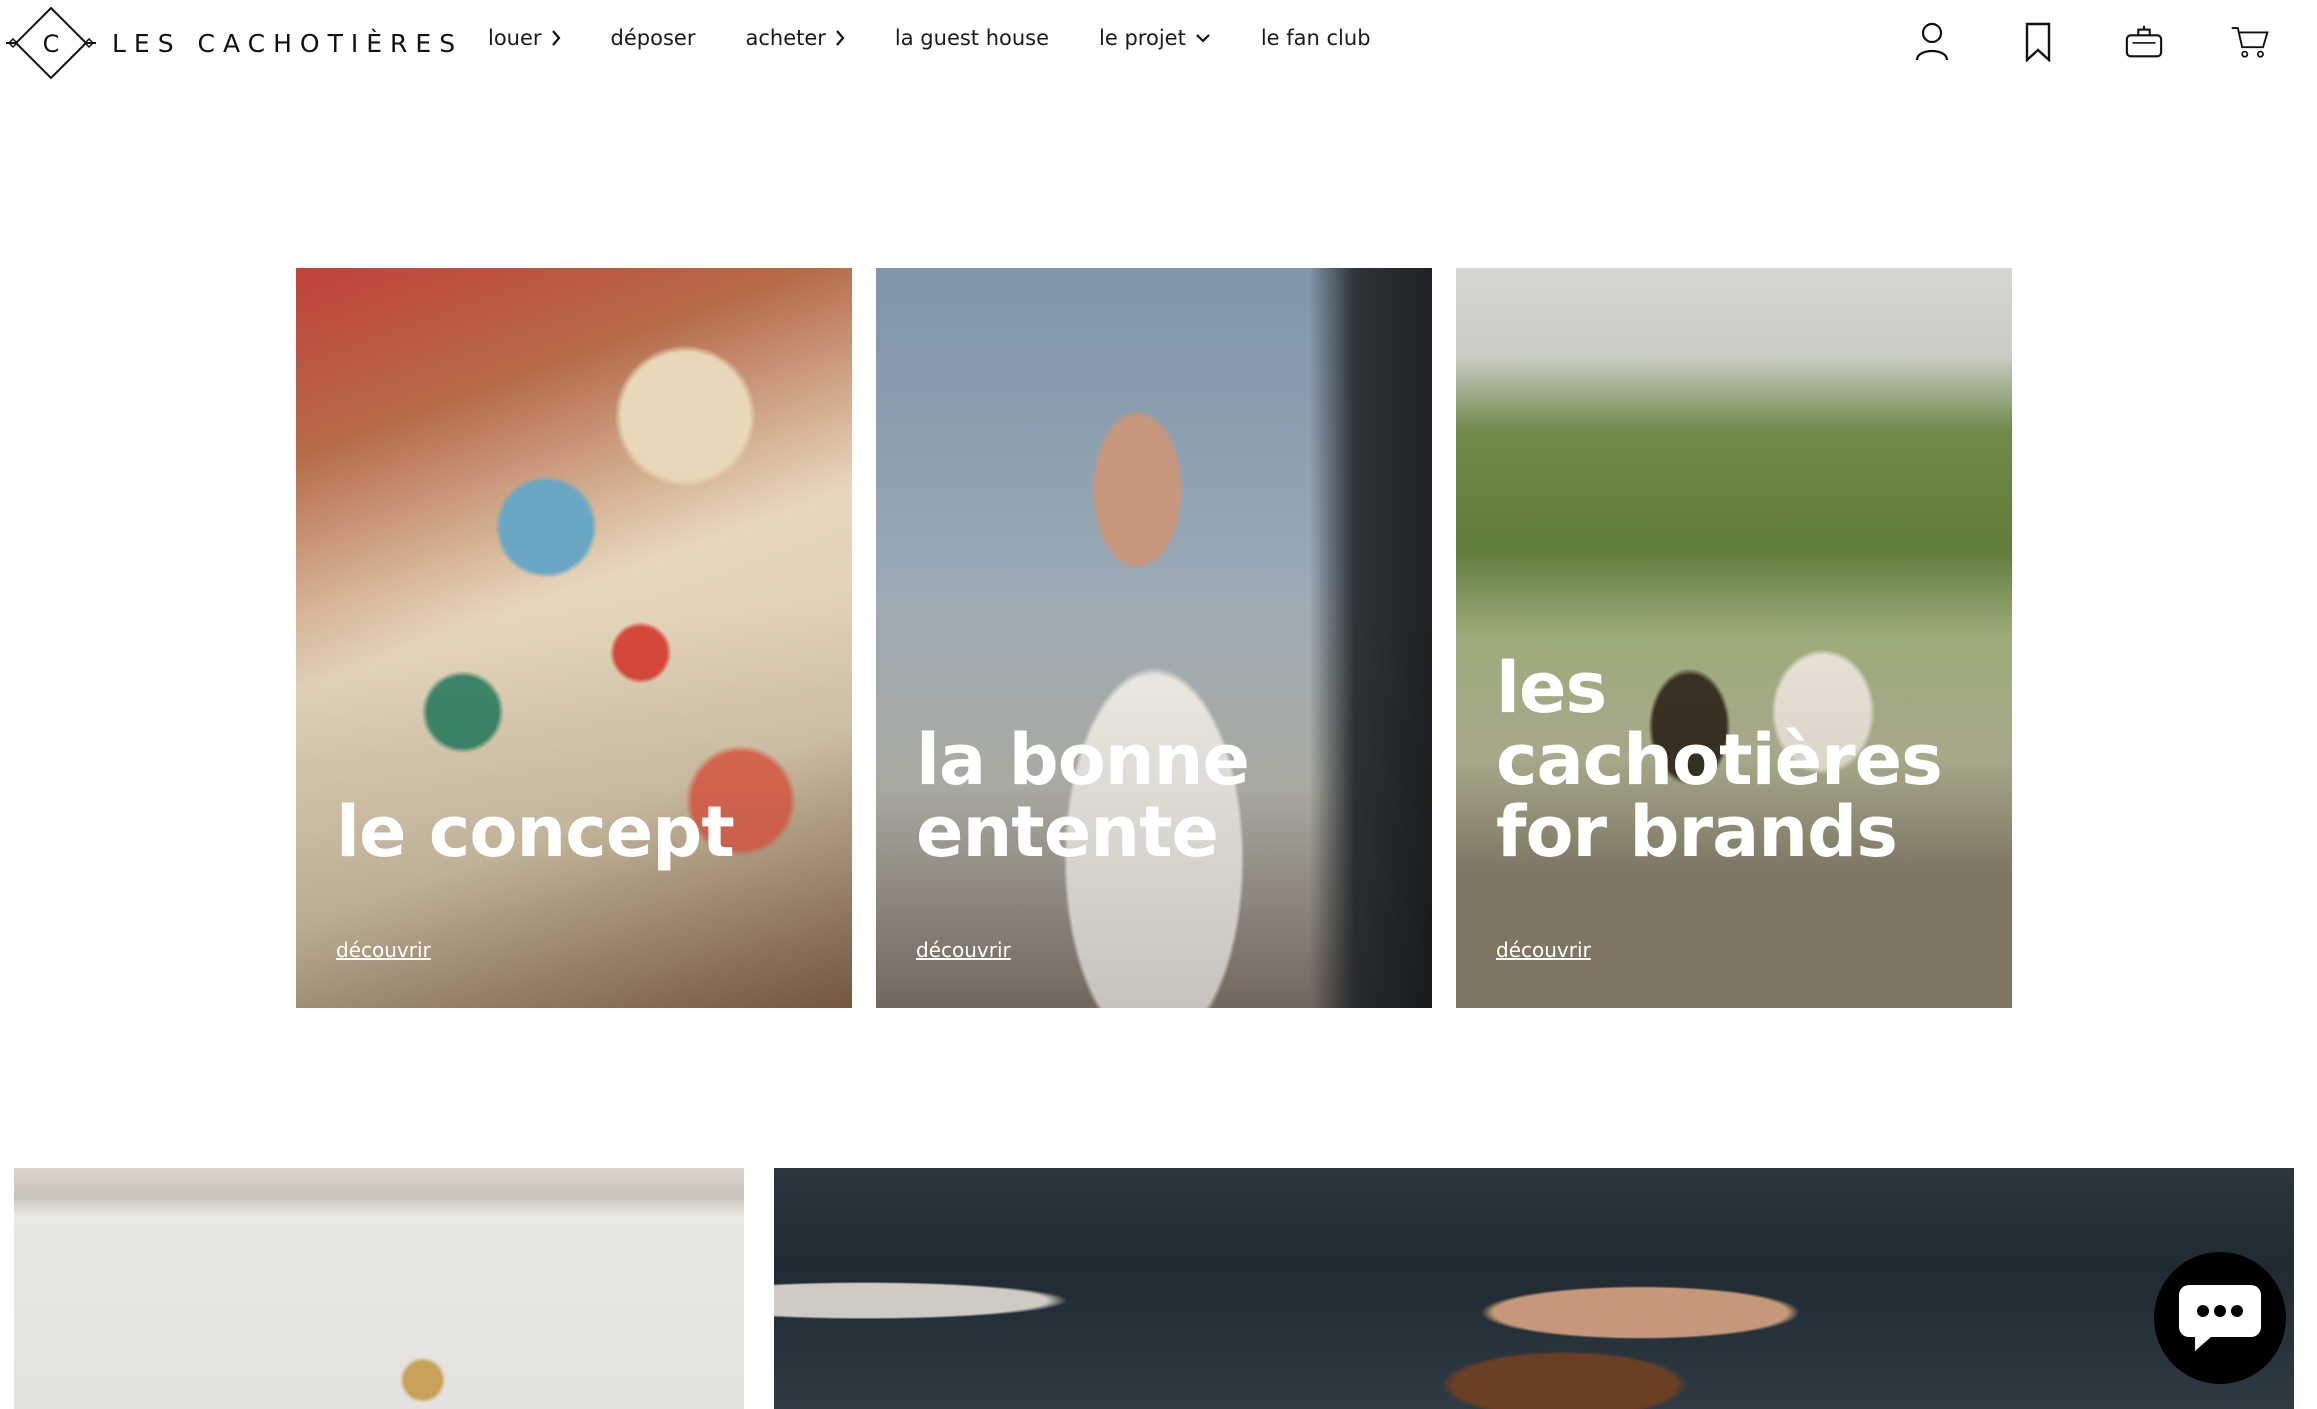 The image size is (2317, 1409). I want to click on tile-for-brands: les cachotières for brands découvrir, so click(1734, 638).